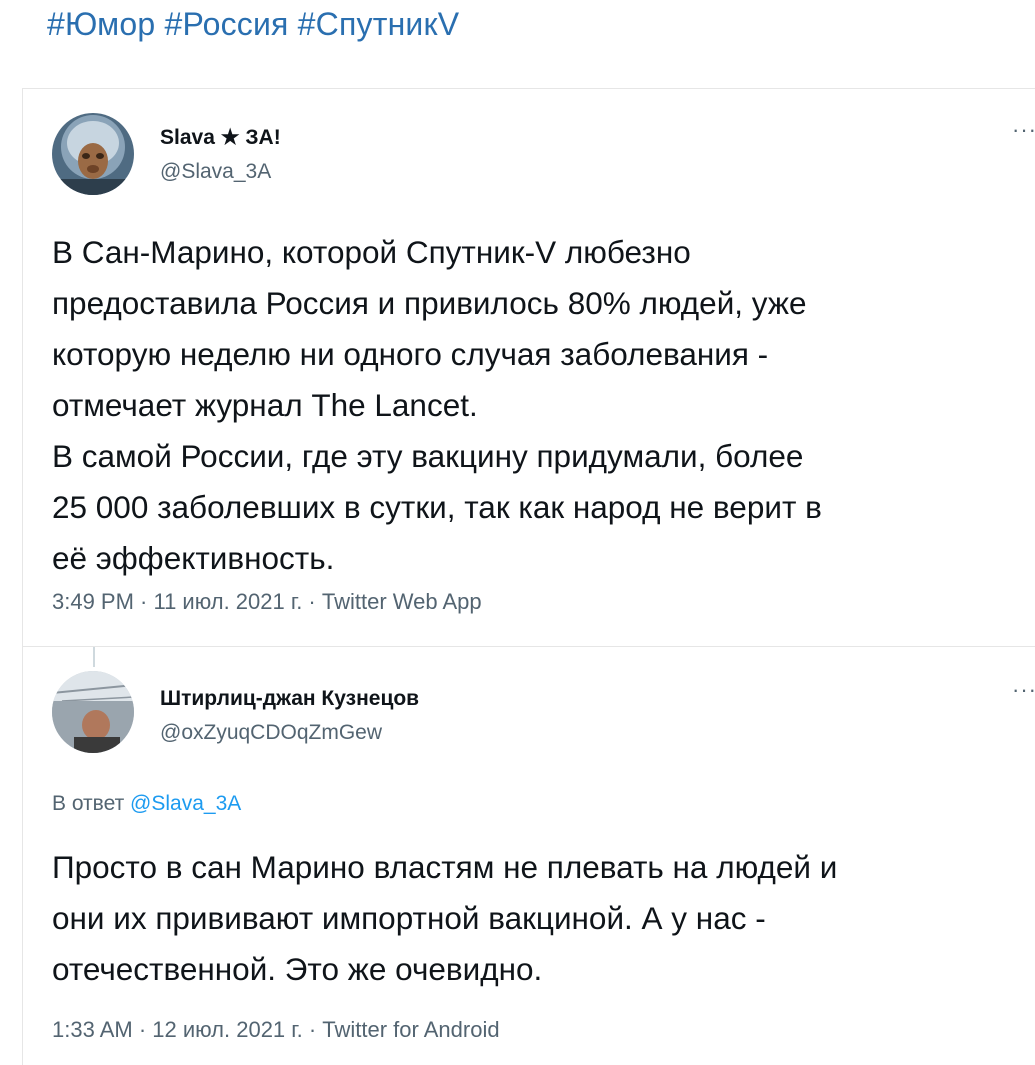  Describe the element at coordinates (271, 733) in the screenshot. I see `author-handle: @oxZyuqCDOqZmGew` at that location.